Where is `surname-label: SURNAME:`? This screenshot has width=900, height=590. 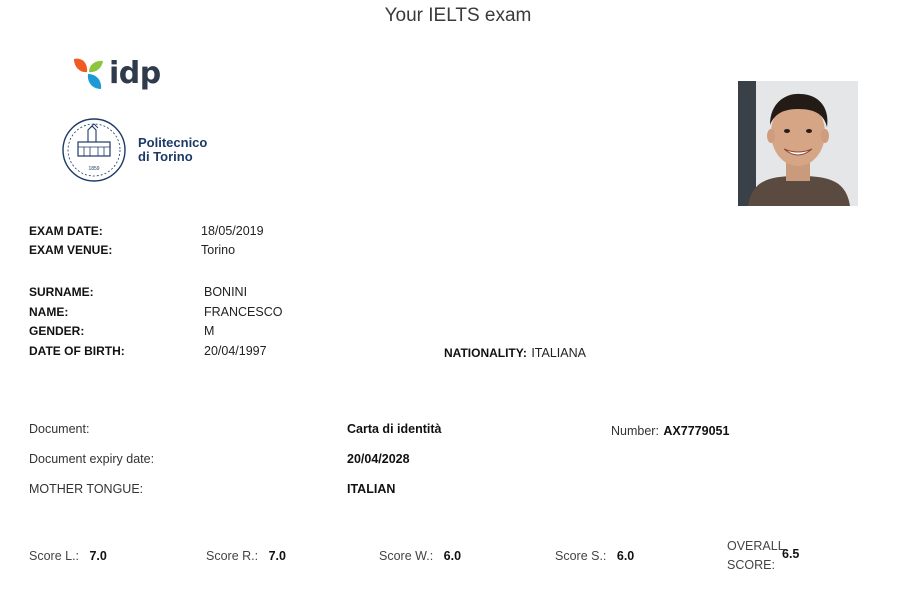 surname-label: SURNAME: is located at coordinates (61, 292).